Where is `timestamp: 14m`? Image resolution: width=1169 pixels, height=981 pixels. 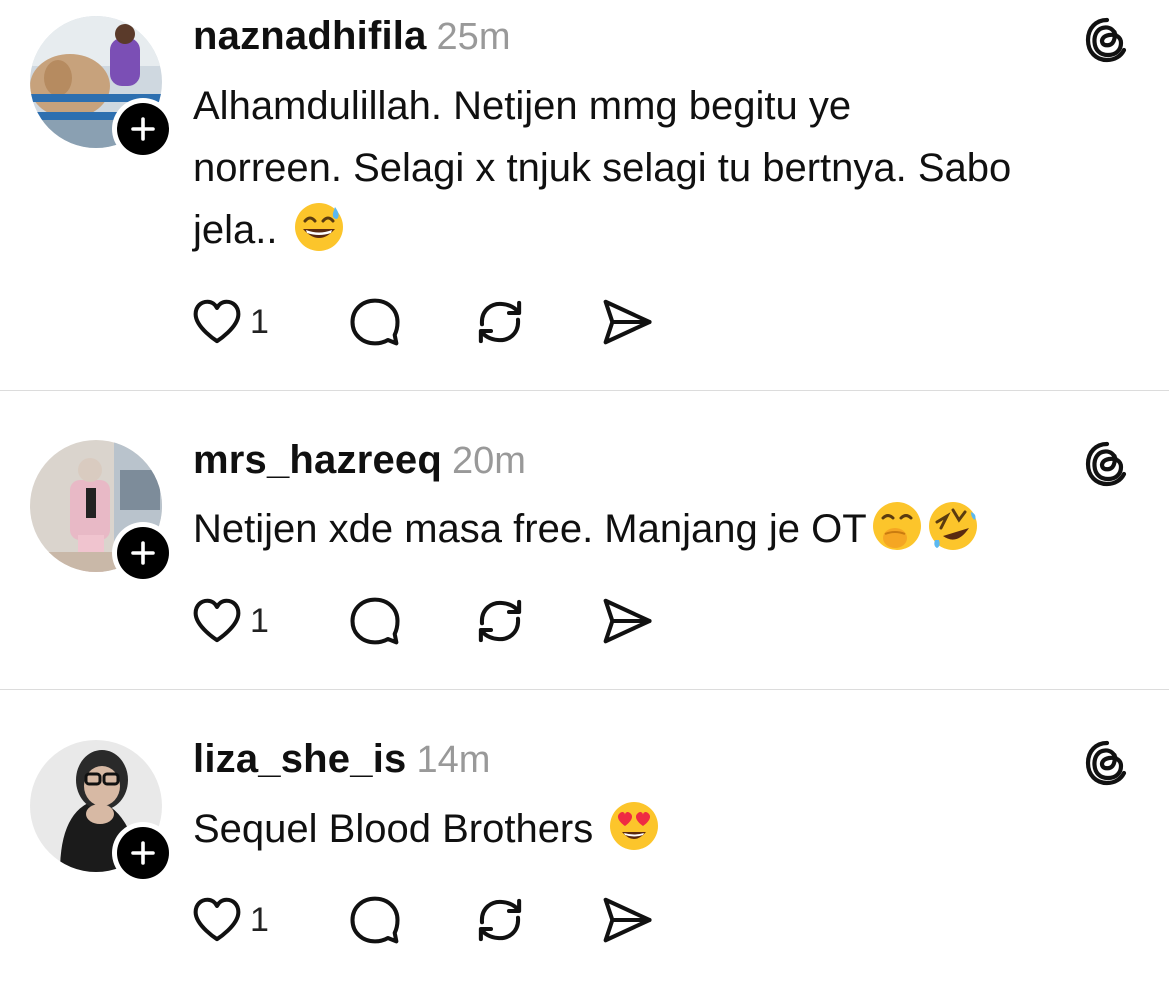
timestamp: 14m is located at coordinates (453, 760).